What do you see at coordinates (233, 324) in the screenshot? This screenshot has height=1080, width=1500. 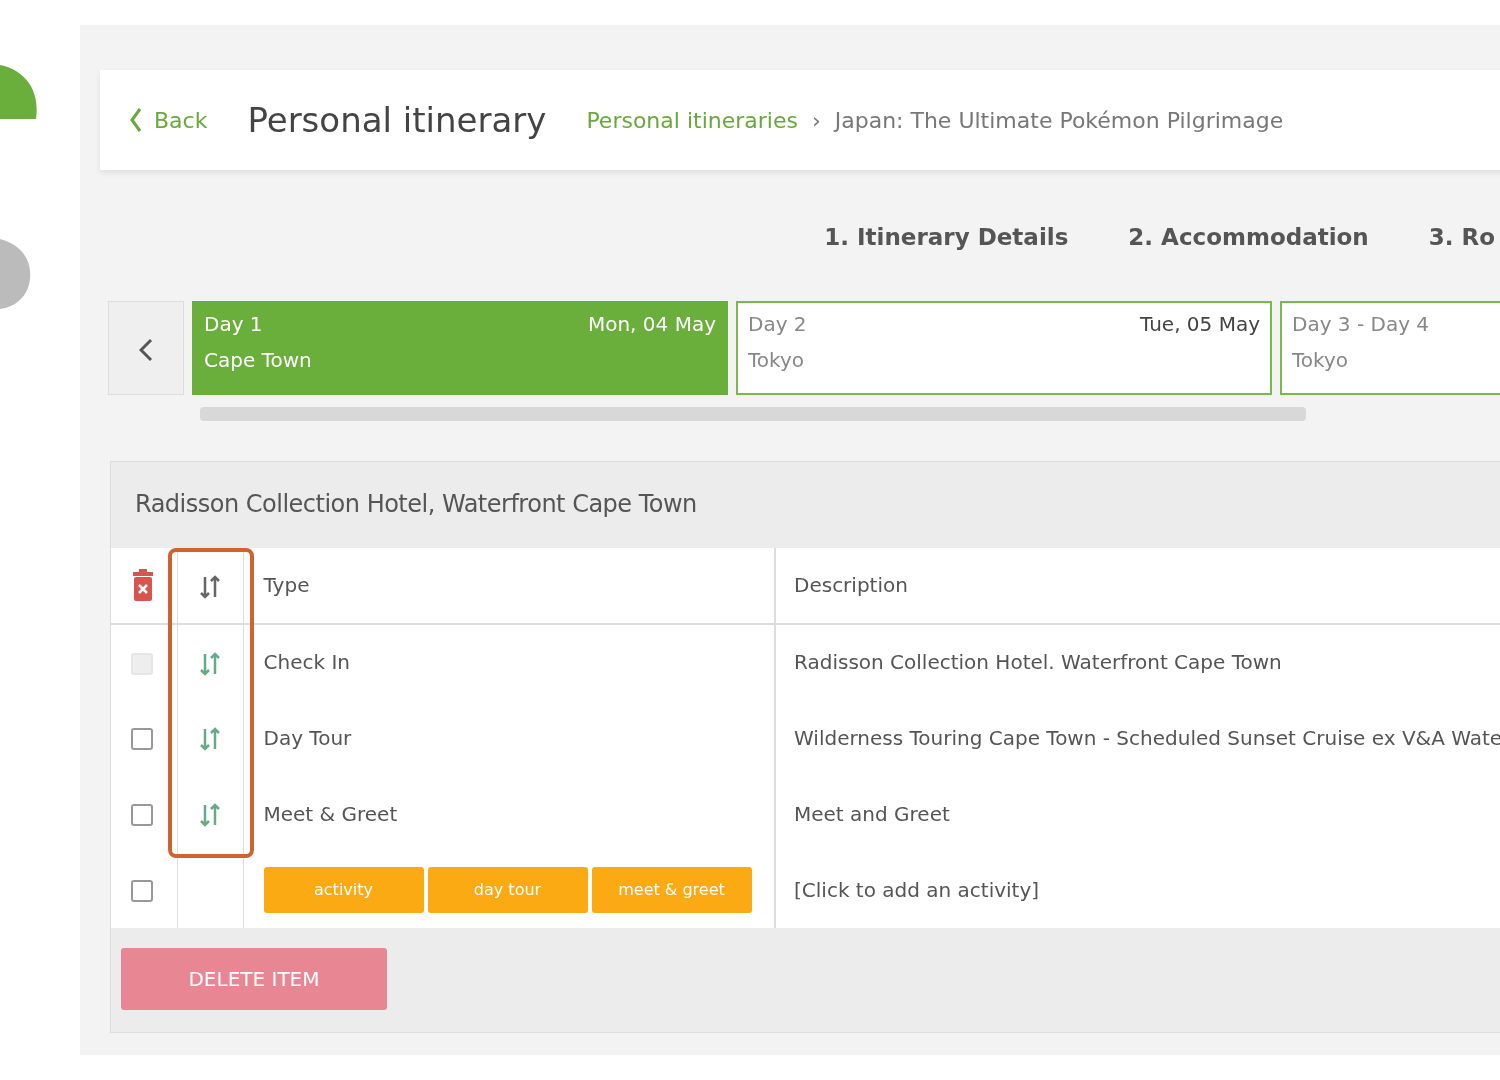 I see `day-label: Day 1` at bounding box center [233, 324].